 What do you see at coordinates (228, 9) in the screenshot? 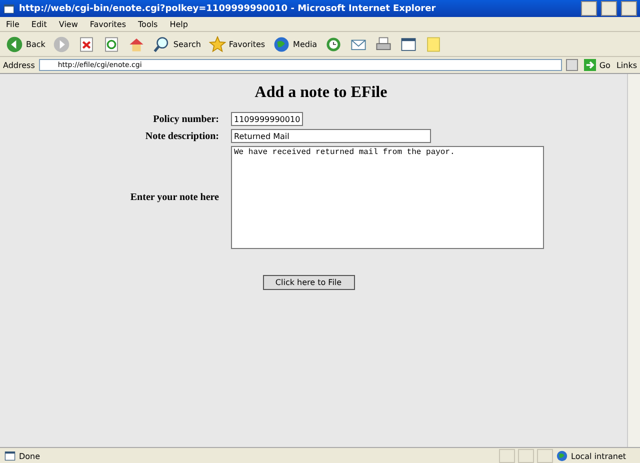
I see `window-title: http://web/cgi-bin/enote.cgi?polkey=1109999990010 - Microsoft Internet Explorer` at bounding box center [228, 9].